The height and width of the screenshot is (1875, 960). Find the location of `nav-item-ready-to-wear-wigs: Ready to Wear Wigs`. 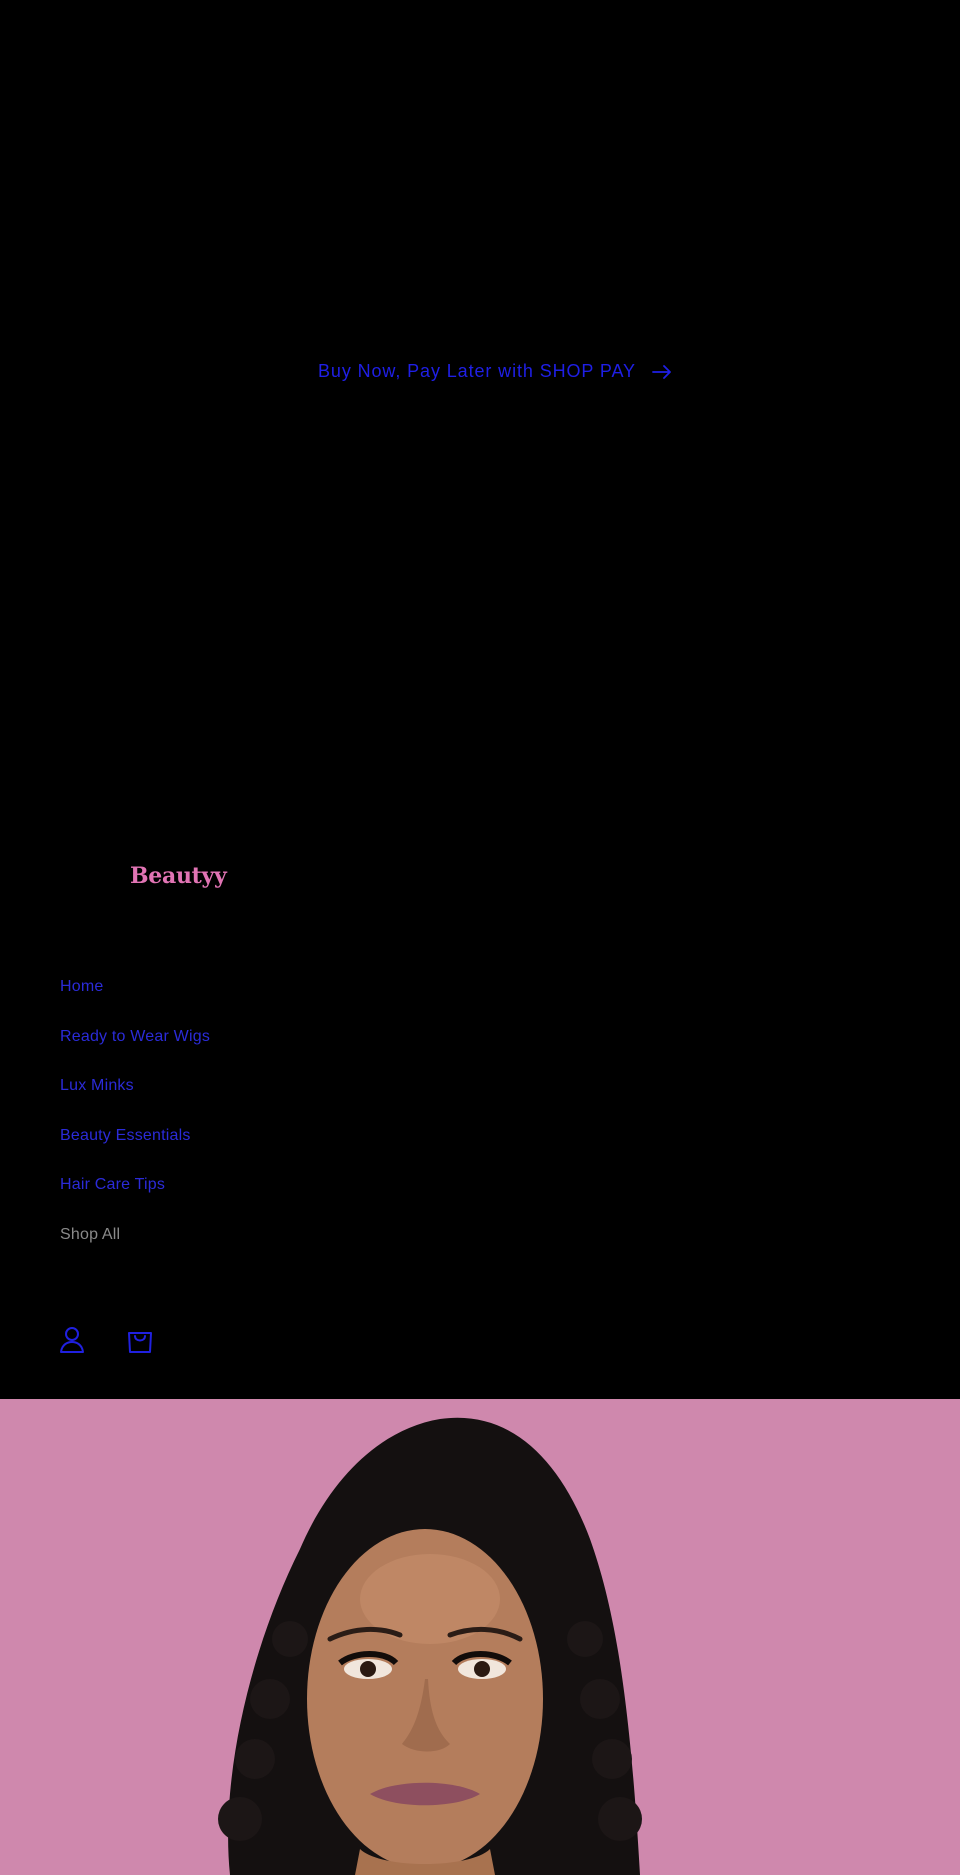

nav-item-ready-to-wear-wigs: Ready to Wear Wigs is located at coordinates (135, 1051).